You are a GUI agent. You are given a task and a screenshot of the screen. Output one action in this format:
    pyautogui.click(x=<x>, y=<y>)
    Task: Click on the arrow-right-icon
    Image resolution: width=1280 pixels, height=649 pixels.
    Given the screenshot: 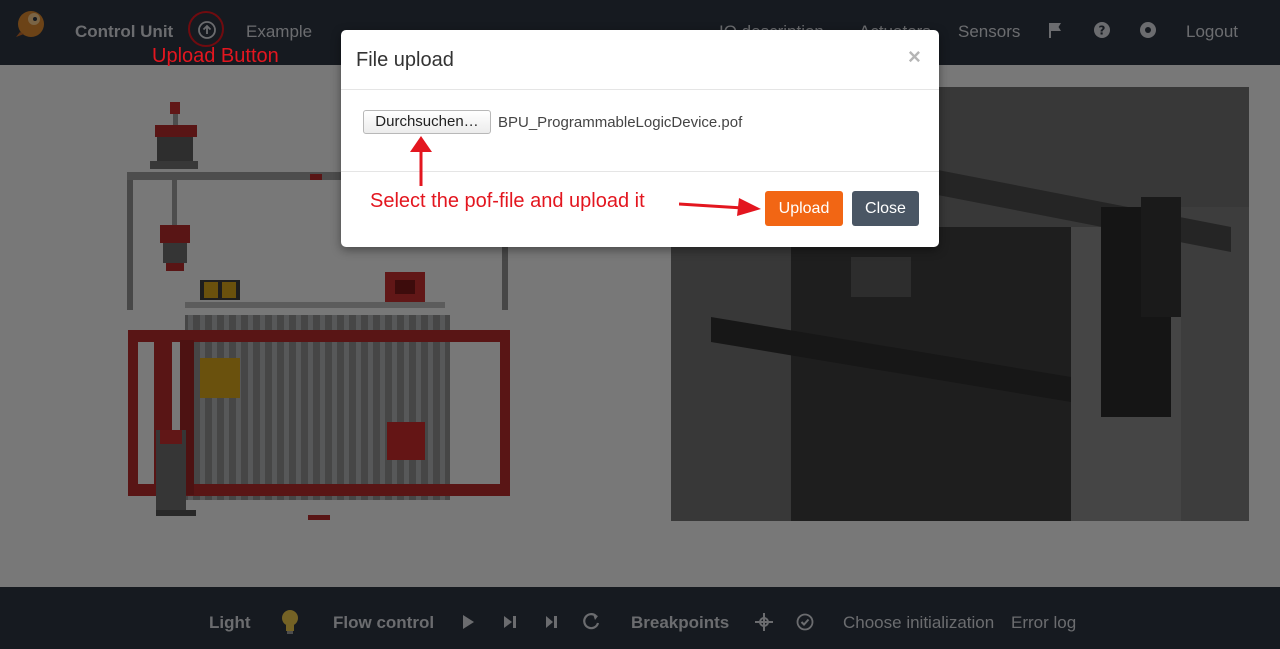 What is the action you would take?
    pyautogui.click(x=720, y=207)
    